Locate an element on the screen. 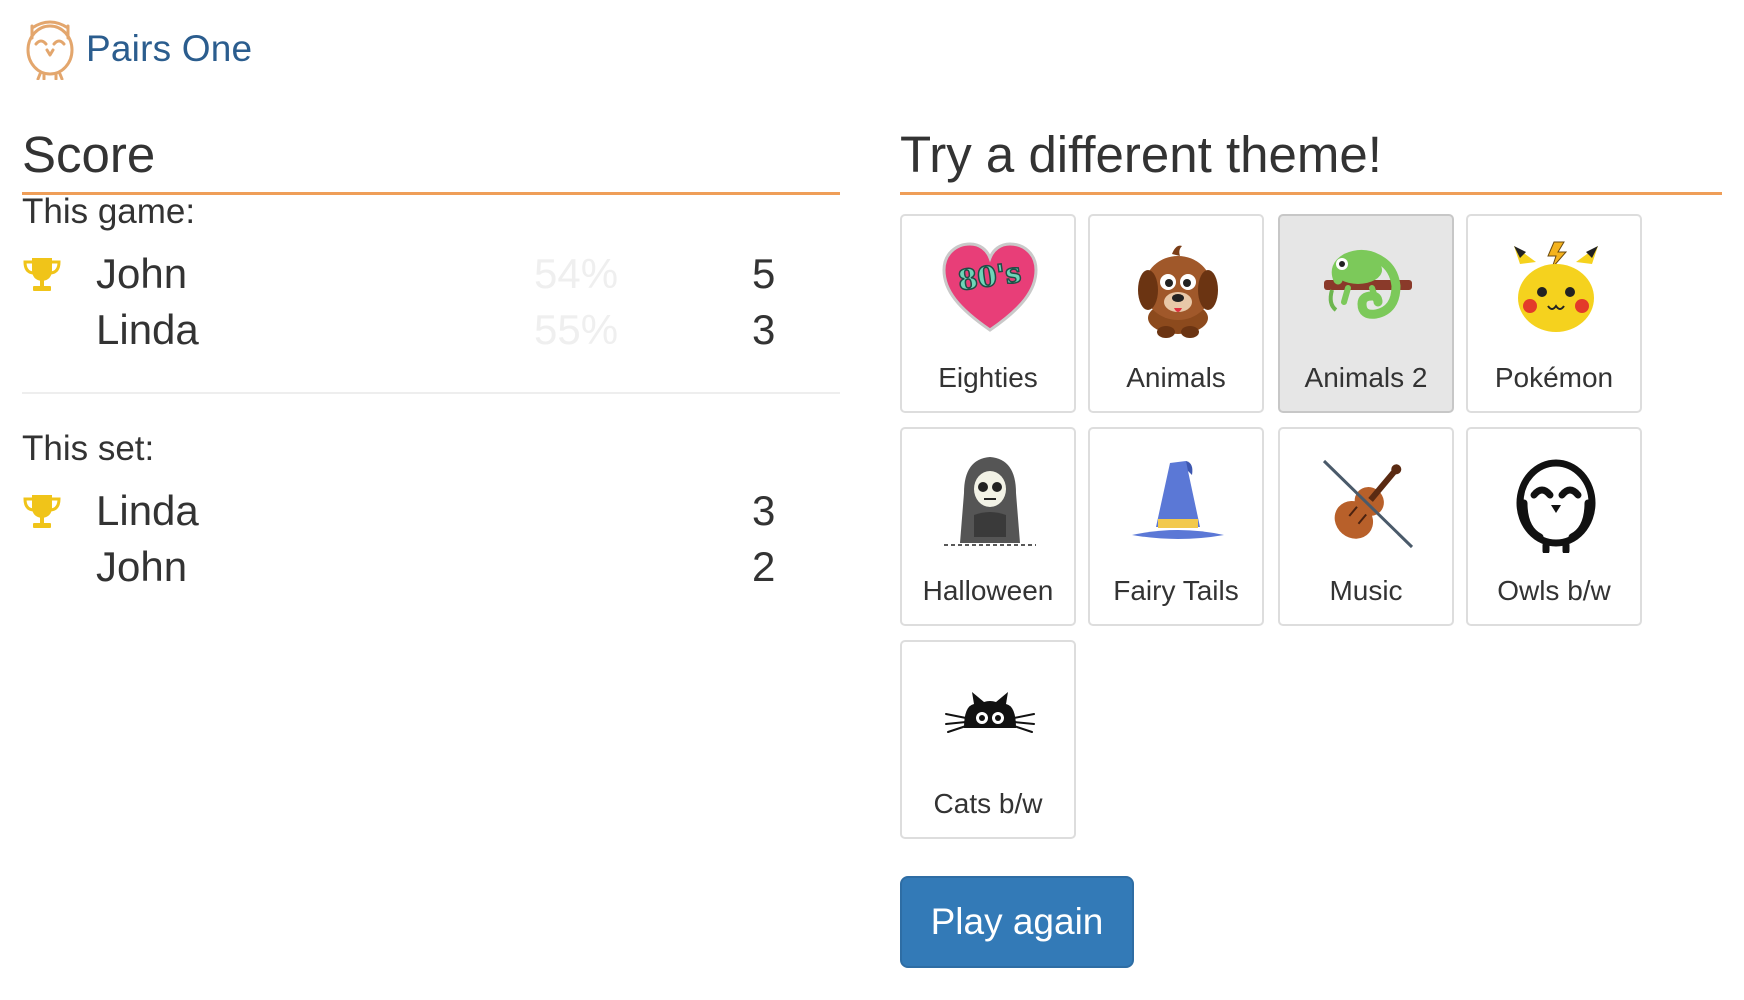 The height and width of the screenshot is (1000, 1744). owl-icon is located at coordinates (1556, 506).